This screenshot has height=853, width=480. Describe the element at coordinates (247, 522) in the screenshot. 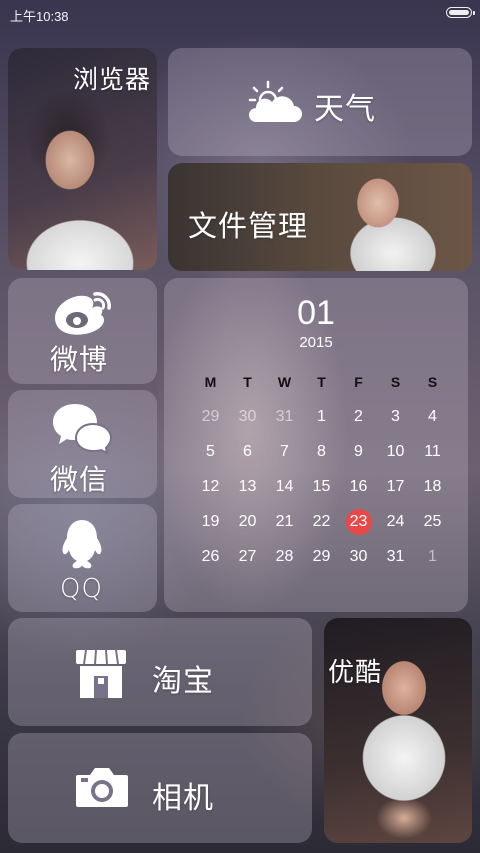

I see `calendar-day: 20` at that location.